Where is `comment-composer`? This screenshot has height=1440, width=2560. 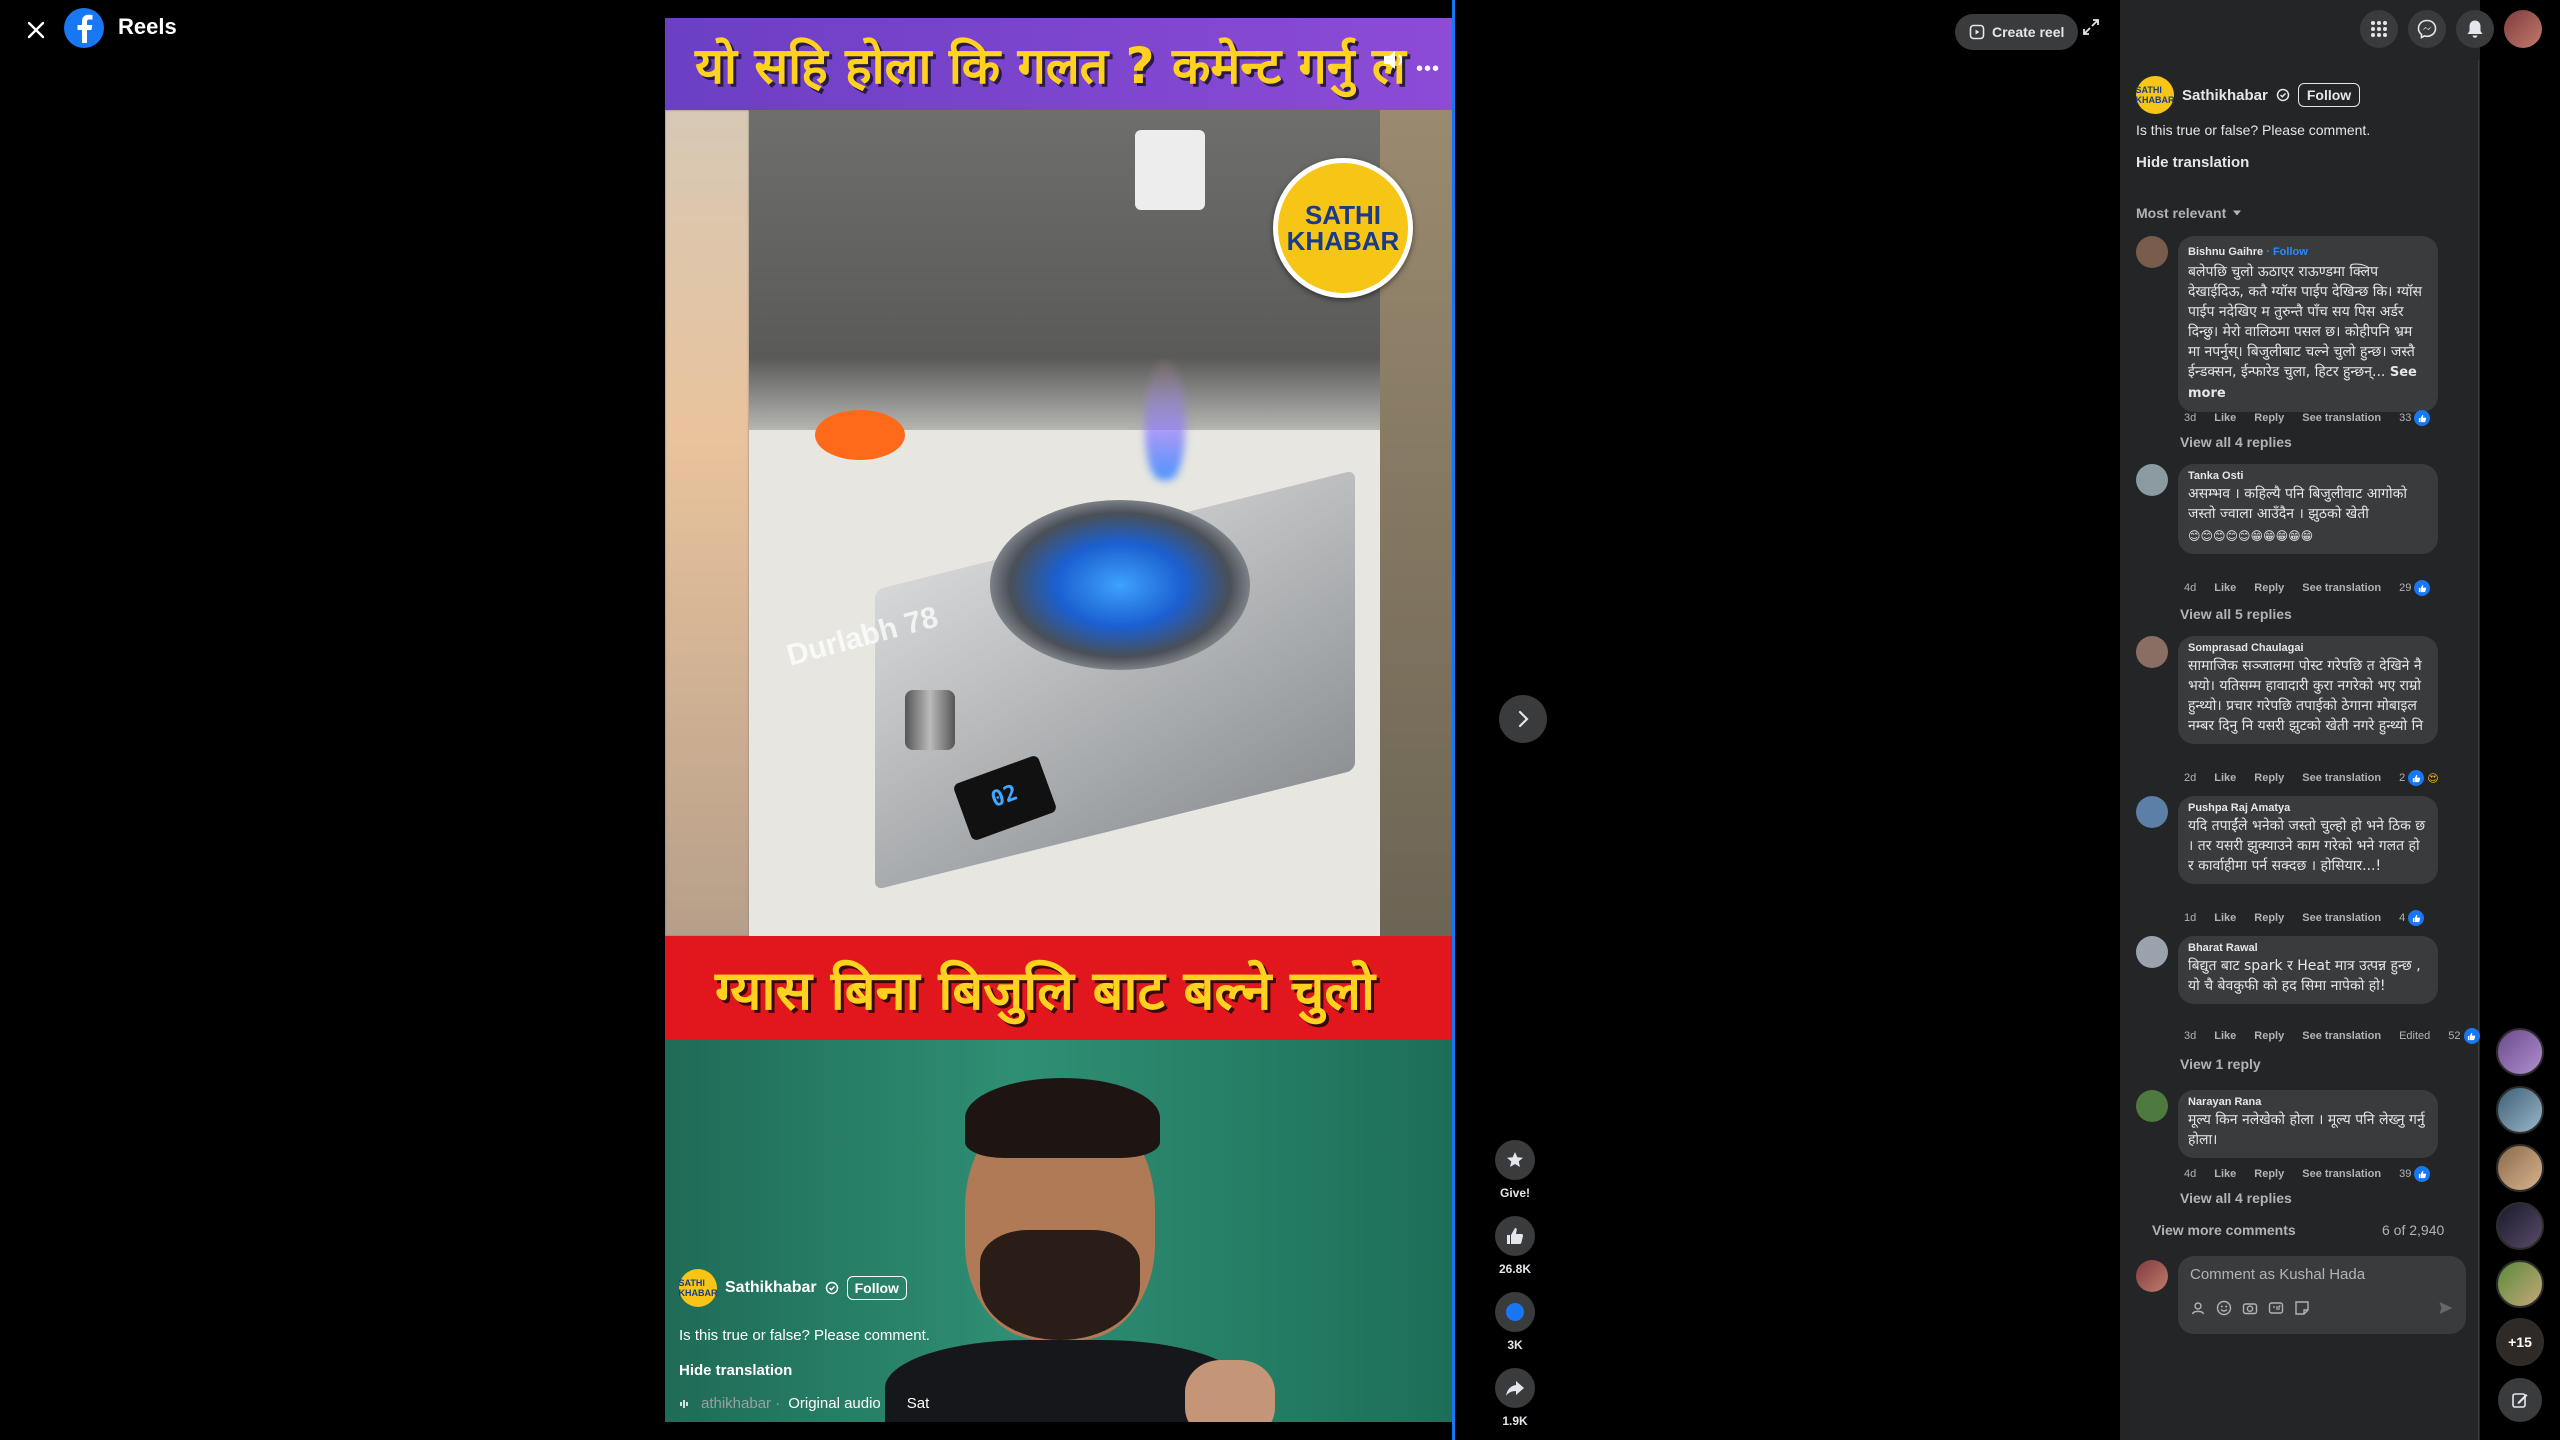
comment-composer is located at coordinates (2301, 1296).